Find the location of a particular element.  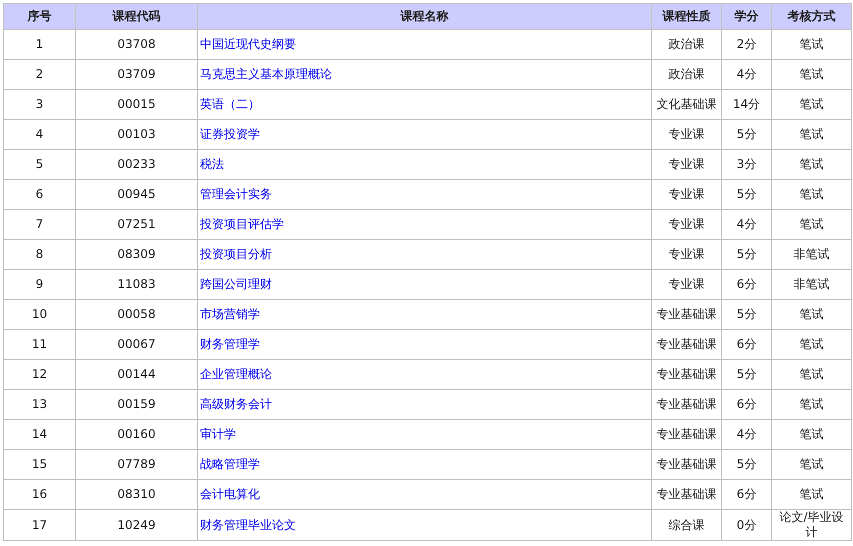

course-link: 跨国公司理财 is located at coordinates (236, 284).